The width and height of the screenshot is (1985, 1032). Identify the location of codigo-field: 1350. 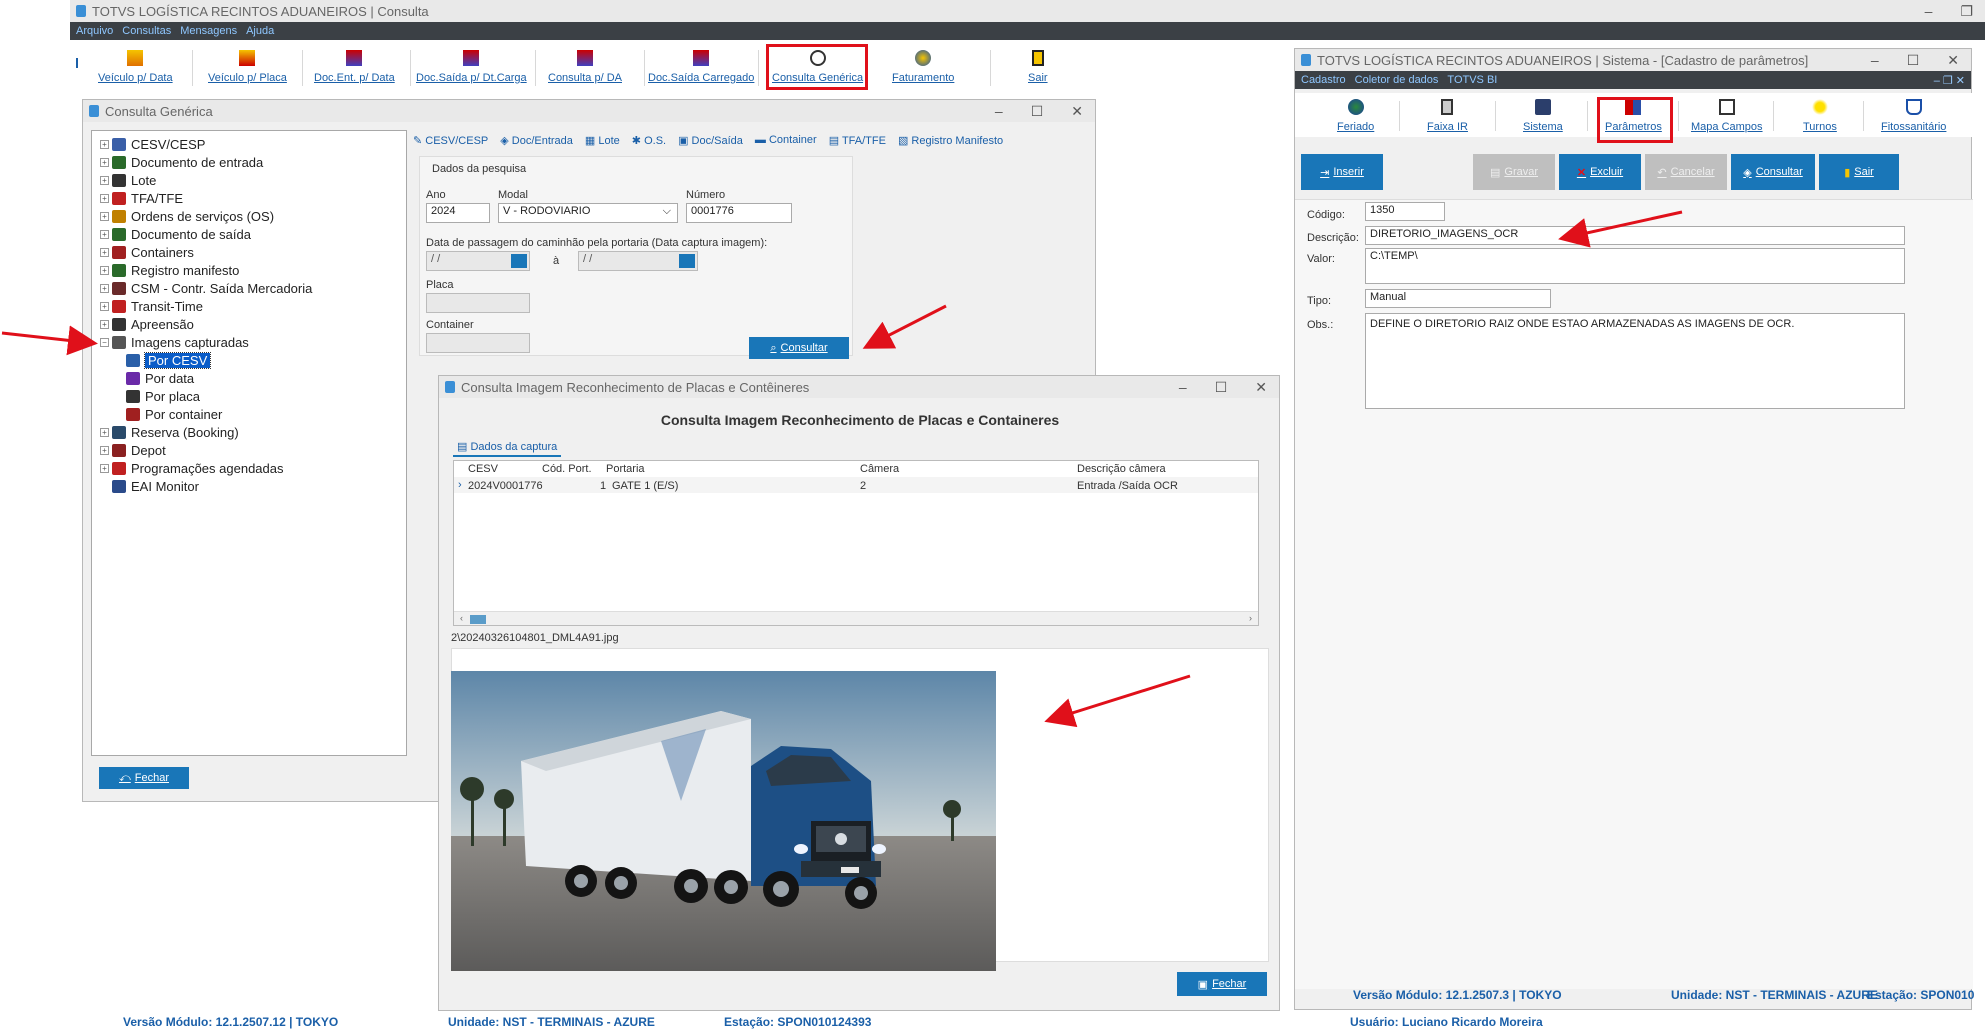
(1405, 211).